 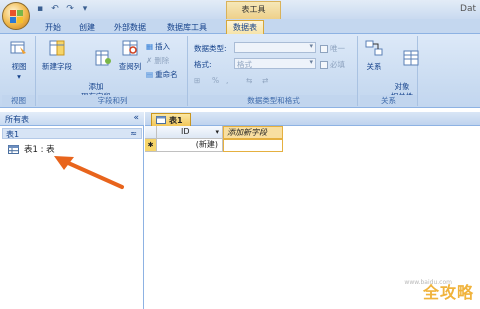 What do you see at coordinates (130, 48) in the screenshot?
I see `lookup-column-icon` at bounding box center [130, 48].